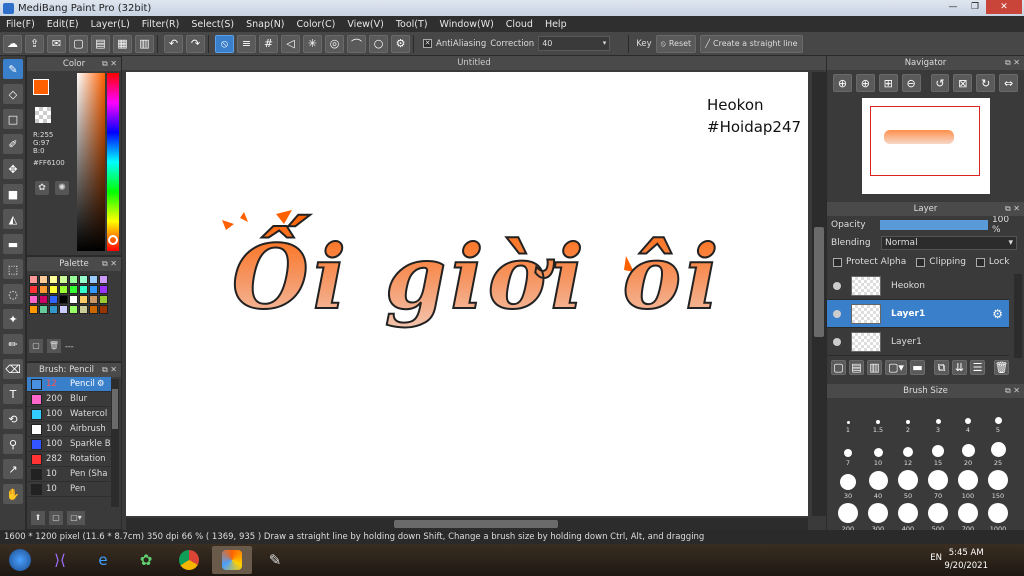 The width and height of the screenshot is (1024, 576). I want to click on brush-list-item: 282 Rotation, so click(69, 459).